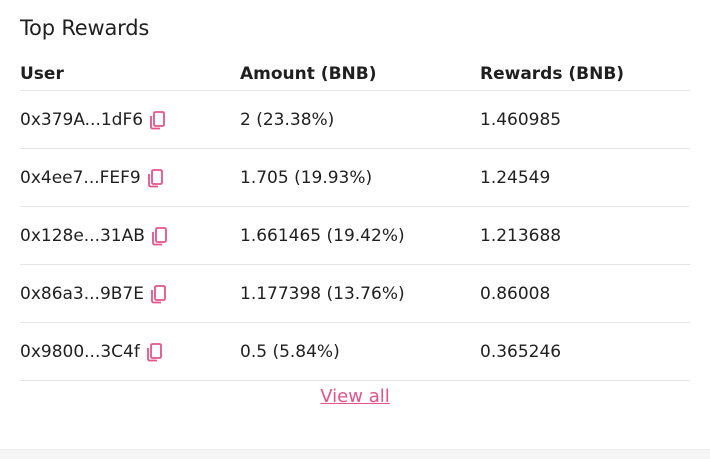 The width and height of the screenshot is (710, 459). Describe the element at coordinates (515, 294) in the screenshot. I see `rewards-cell: 0.86008` at that location.